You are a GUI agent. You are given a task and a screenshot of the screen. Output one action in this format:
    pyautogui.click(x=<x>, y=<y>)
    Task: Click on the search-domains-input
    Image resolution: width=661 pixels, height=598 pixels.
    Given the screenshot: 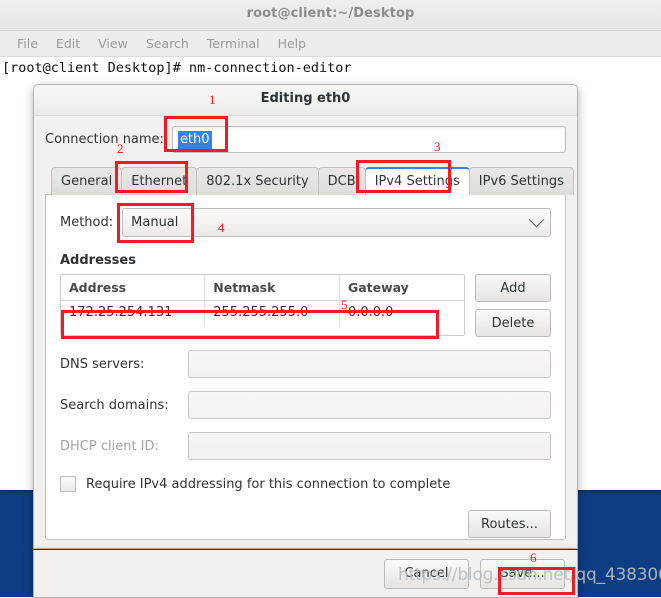 What is the action you would take?
    pyautogui.click(x=369, y=405)
    